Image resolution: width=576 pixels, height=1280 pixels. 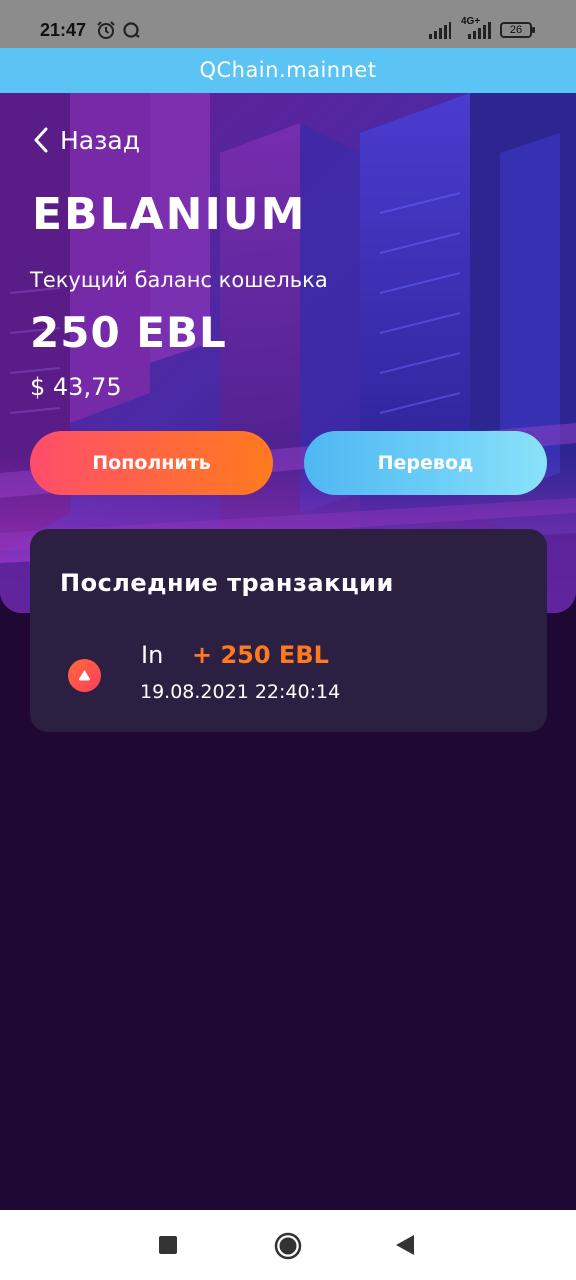 I want to click on balance-usd: $ 43,75, so click(x=76, y=387).